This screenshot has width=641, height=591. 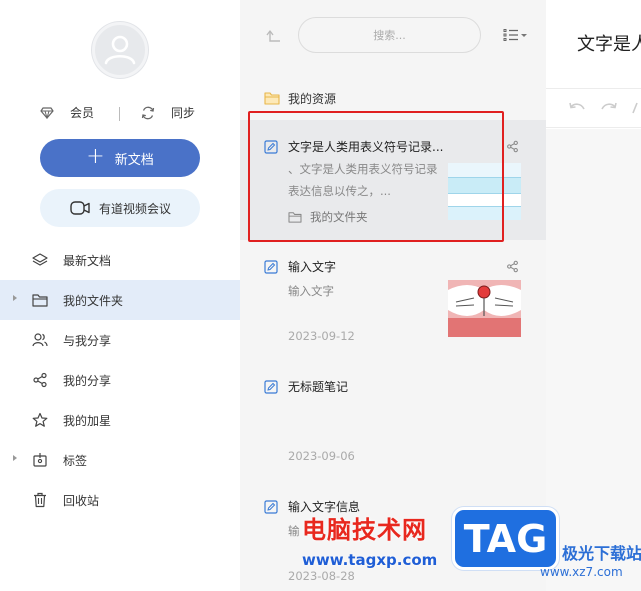 What do you see at coordinates (40, 460) in the screenshot?
I see `tag-icon` at bounding box center [40, 460].